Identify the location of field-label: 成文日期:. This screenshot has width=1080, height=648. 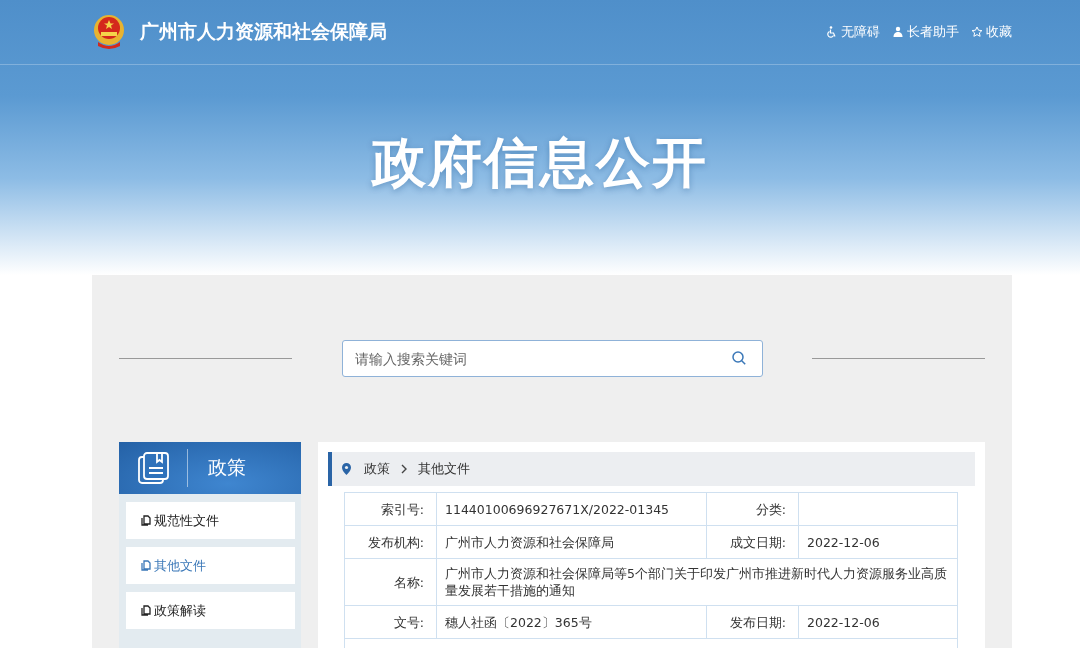
(752, 542).